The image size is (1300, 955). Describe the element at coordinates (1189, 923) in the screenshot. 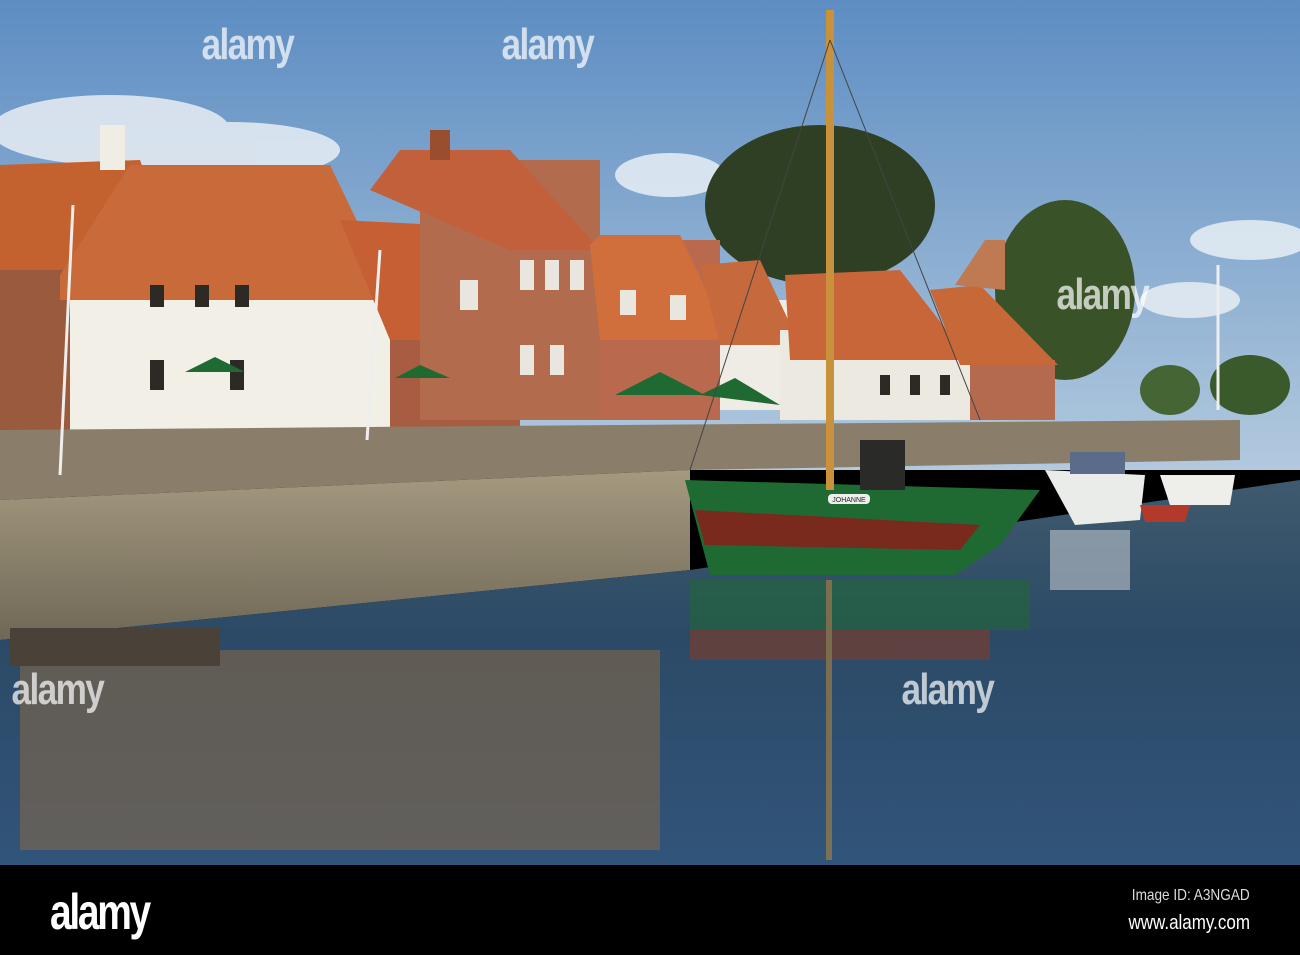

I see `website-link: www.alamy.com` at that location.